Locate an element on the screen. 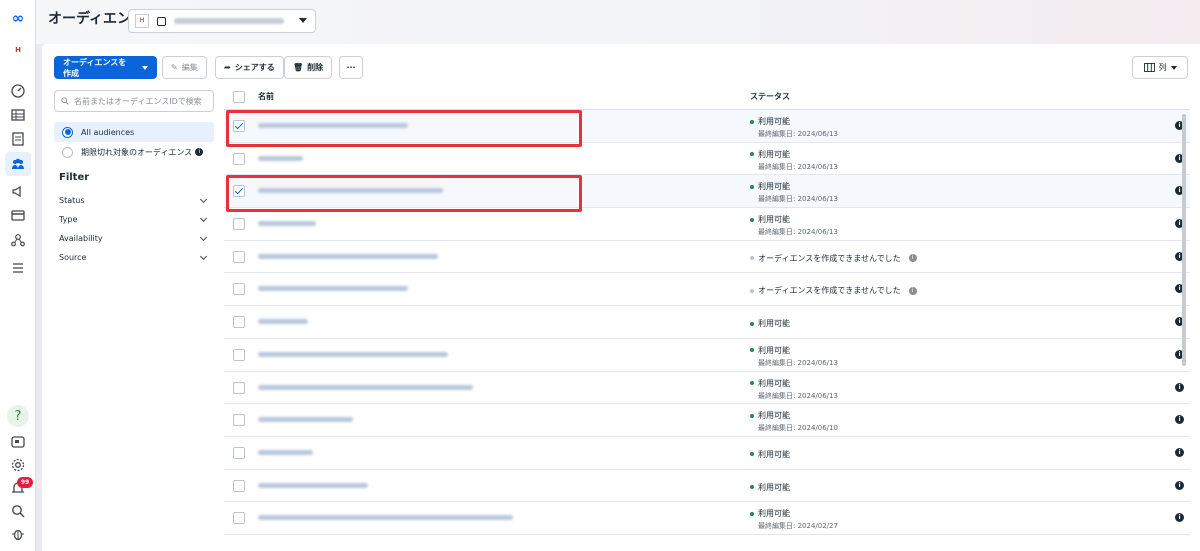  table-row: 利用可能最終編集日: 2024/06/10 i is located at coordinates (707, 420).